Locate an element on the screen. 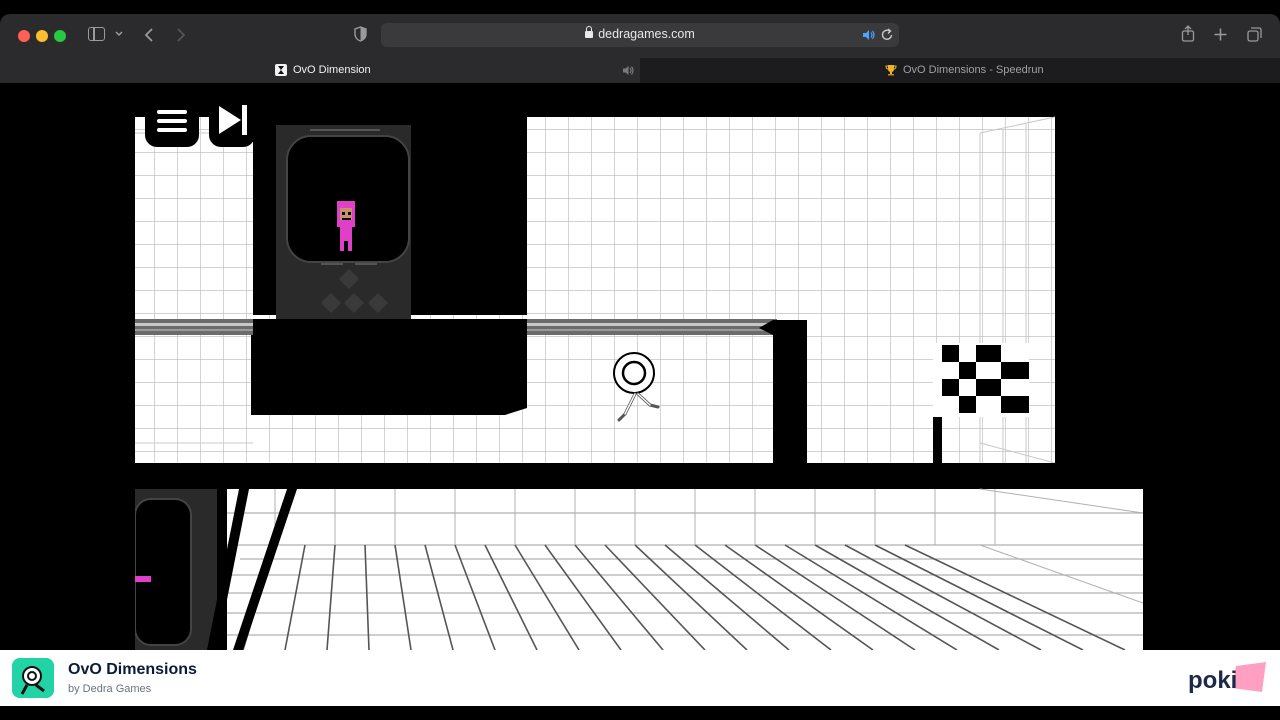 The image size is (1280, 720). minimize-window-button is located at coordinates (42, 36).